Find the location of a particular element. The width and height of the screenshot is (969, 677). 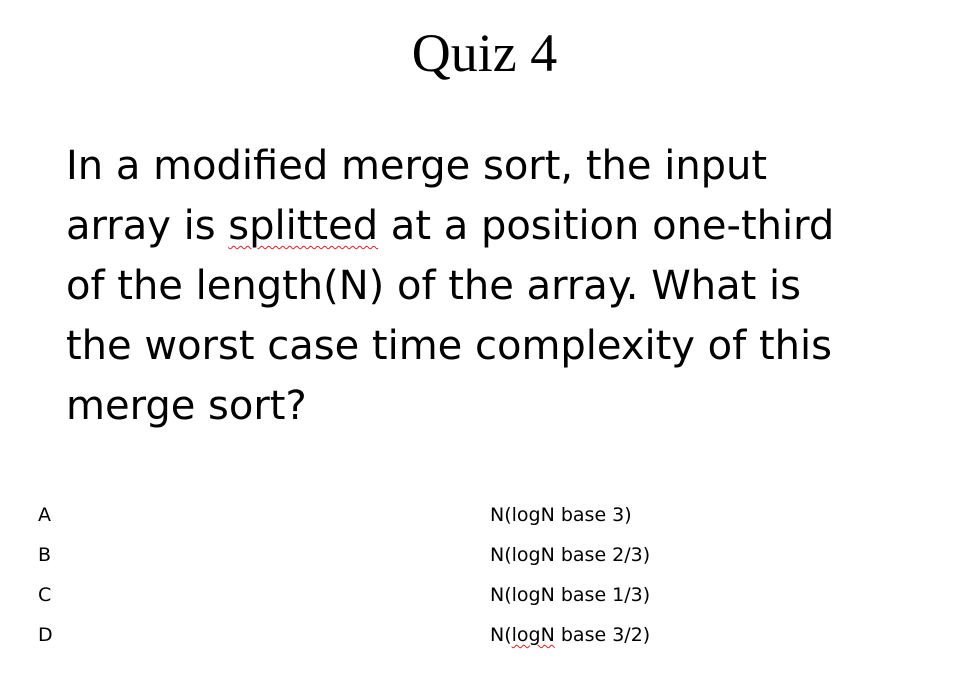

question-line: of the length(N) of the array. What is is located at coordinates (476, 286).